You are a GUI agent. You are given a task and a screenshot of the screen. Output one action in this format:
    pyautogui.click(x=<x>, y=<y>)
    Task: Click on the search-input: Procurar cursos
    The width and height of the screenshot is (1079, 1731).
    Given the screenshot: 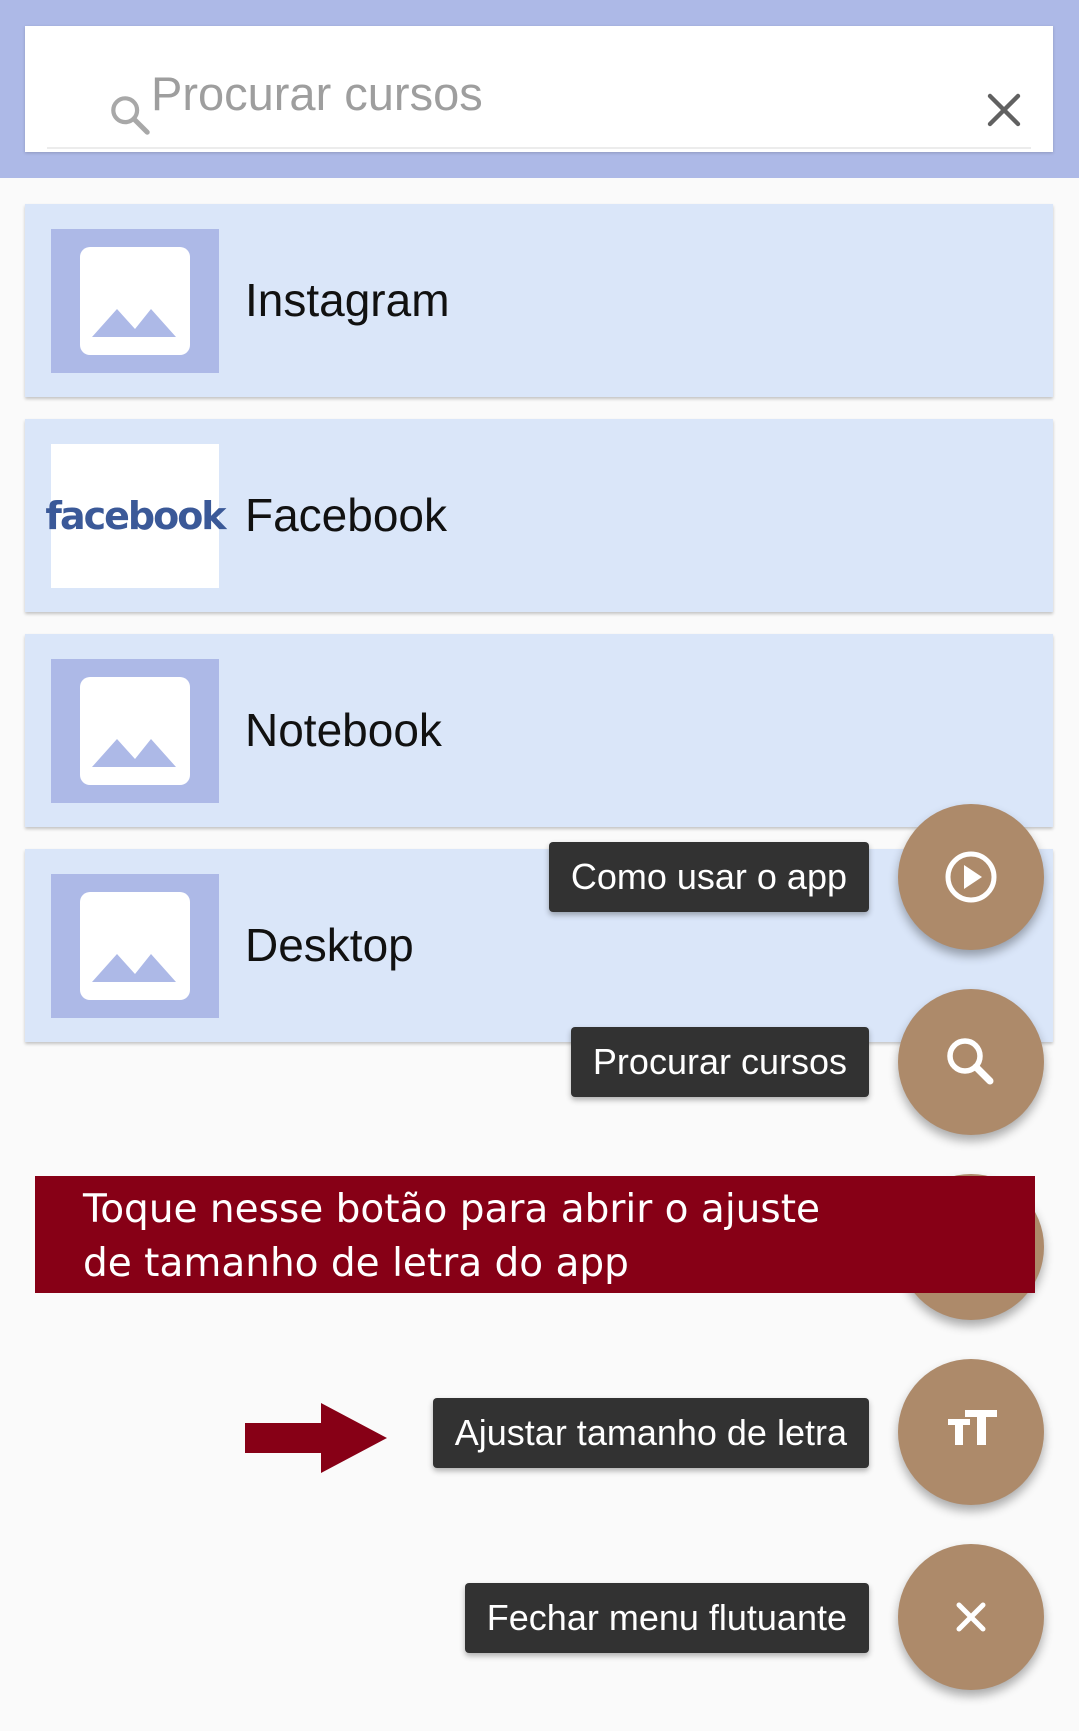 What is the action you would take?
    pyautogui.click(x=317, y=94)
    